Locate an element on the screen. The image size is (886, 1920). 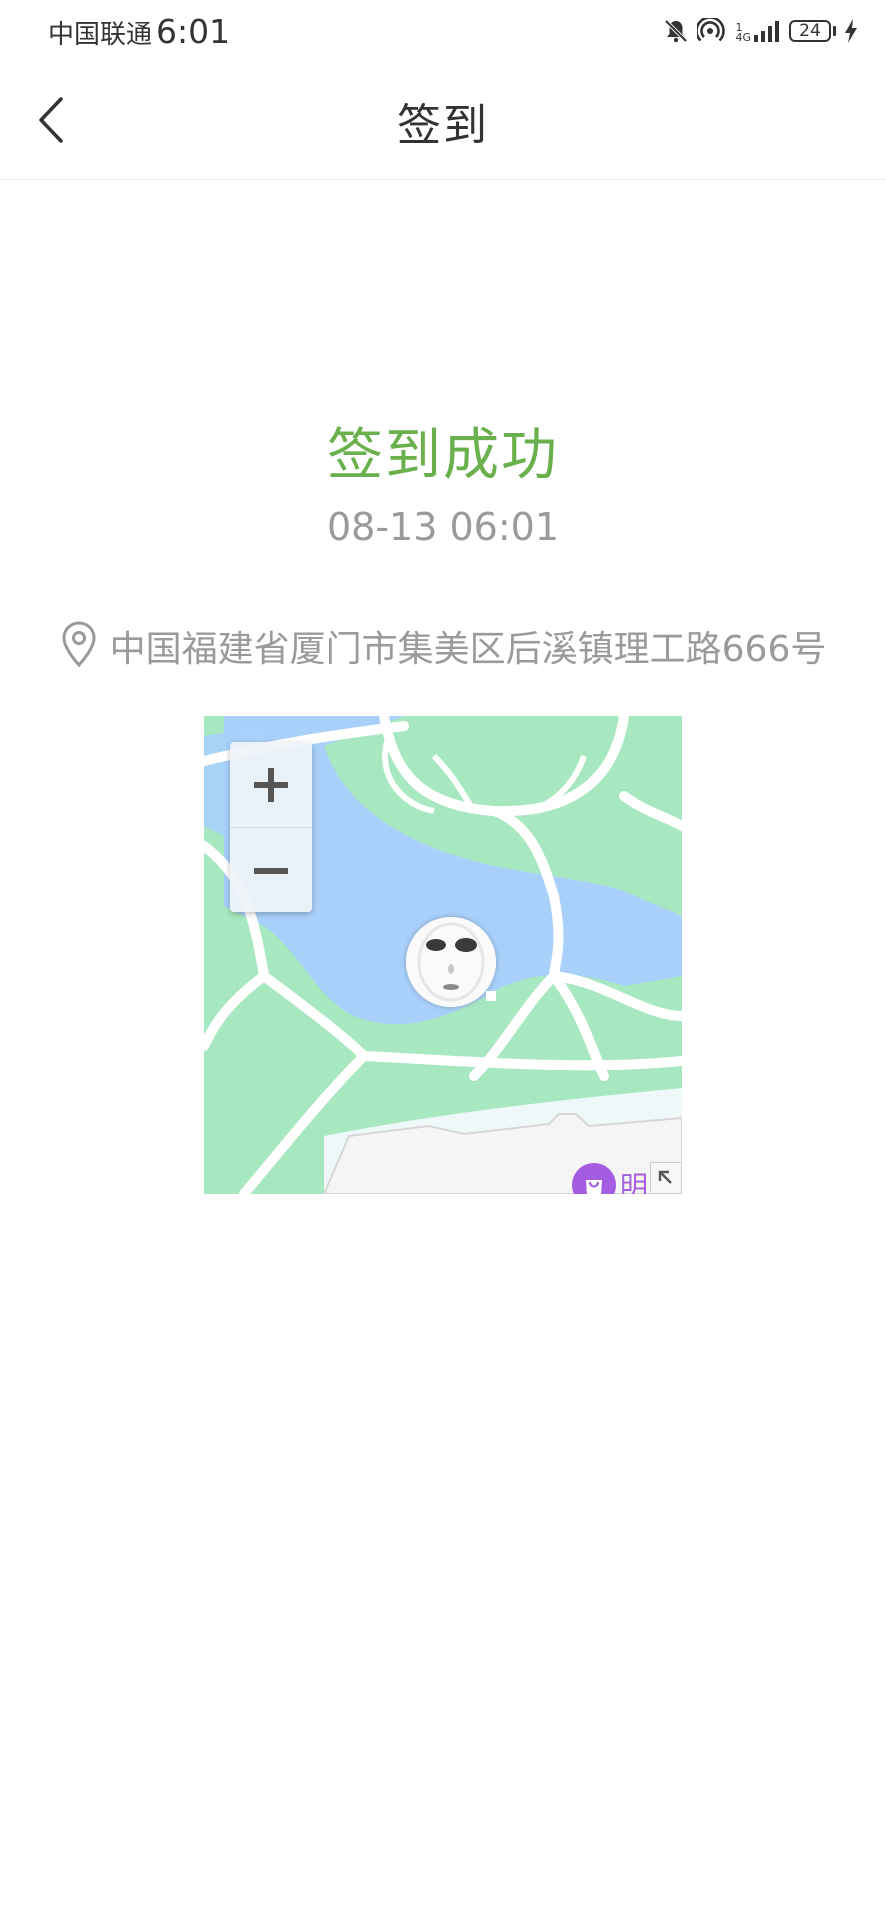
face-avatar-image is located at coordinates (451, 962).